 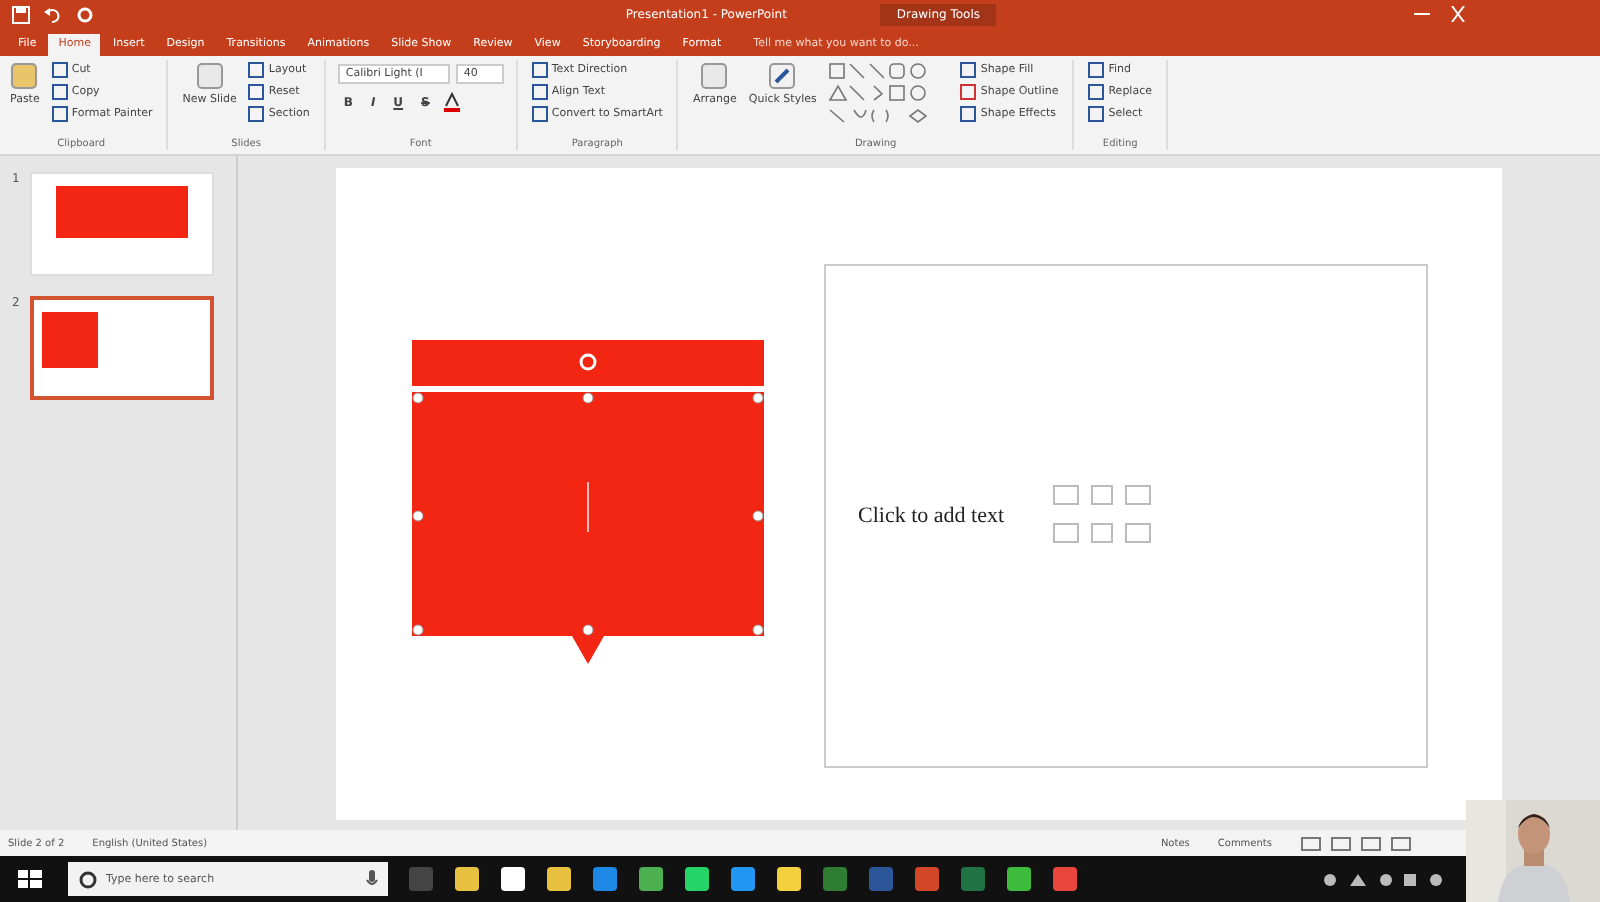 I want to click on microphone-icon, so click(x=372, y=879).